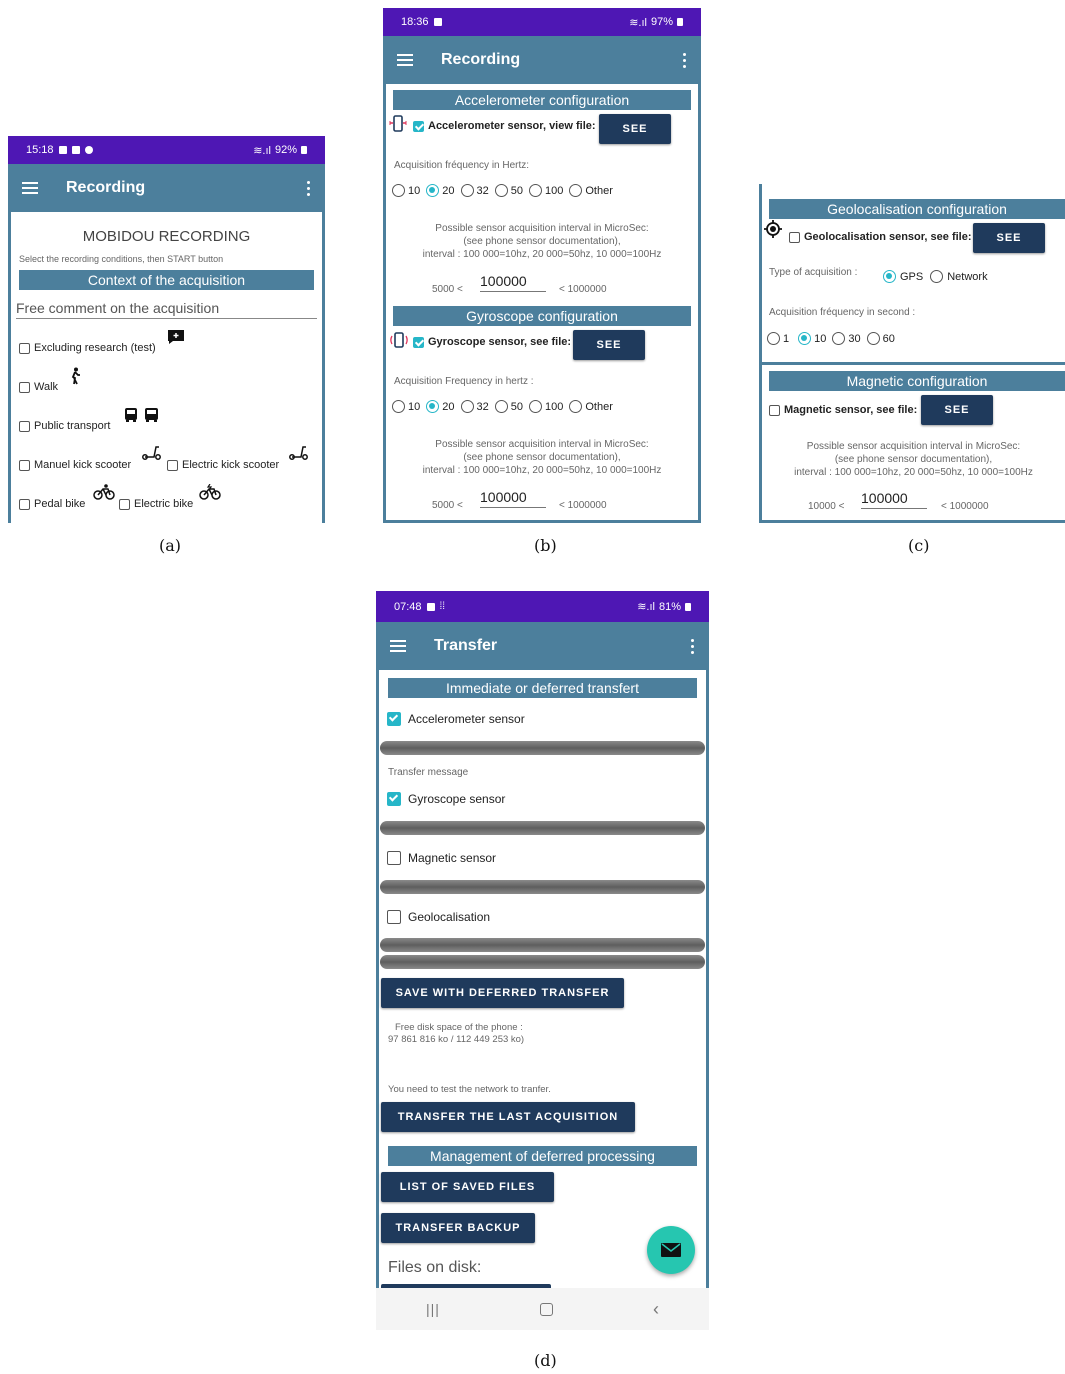  Describe the element at coordinates (609, 345) in the screenshot. I see `see-gyroscope-file-button: SEE` at that location.